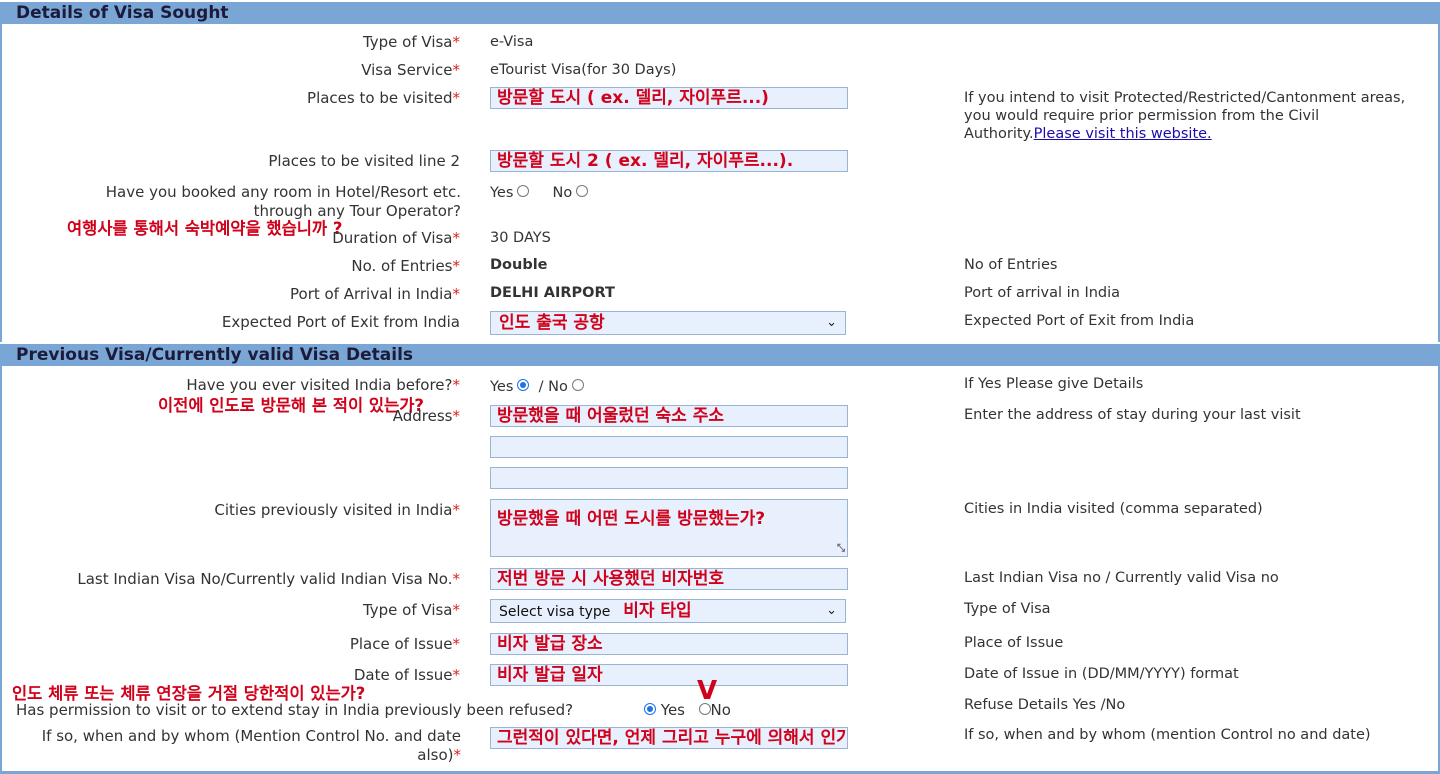 The image size is (1440, 774). What do you see at coordinates (553, 387) in the screenshot?
I see `visited-no-label: / No` at bounding box center [553, 387].